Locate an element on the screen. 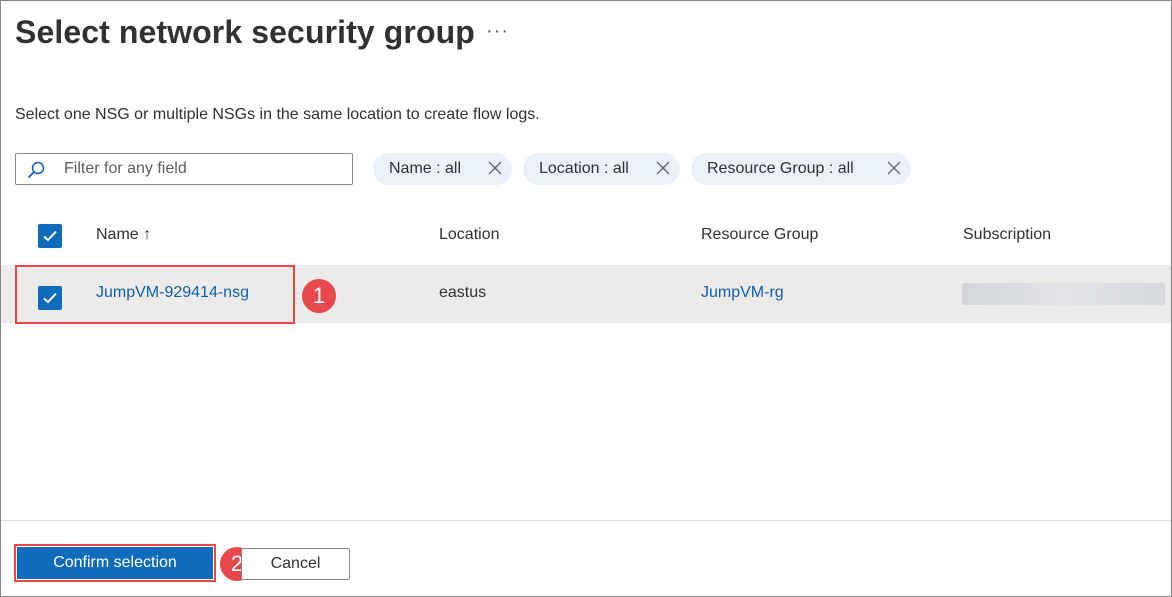 The image size is (1172, 597). filter-pill-label: Resource Group : all is located at coordinates (780, 168).